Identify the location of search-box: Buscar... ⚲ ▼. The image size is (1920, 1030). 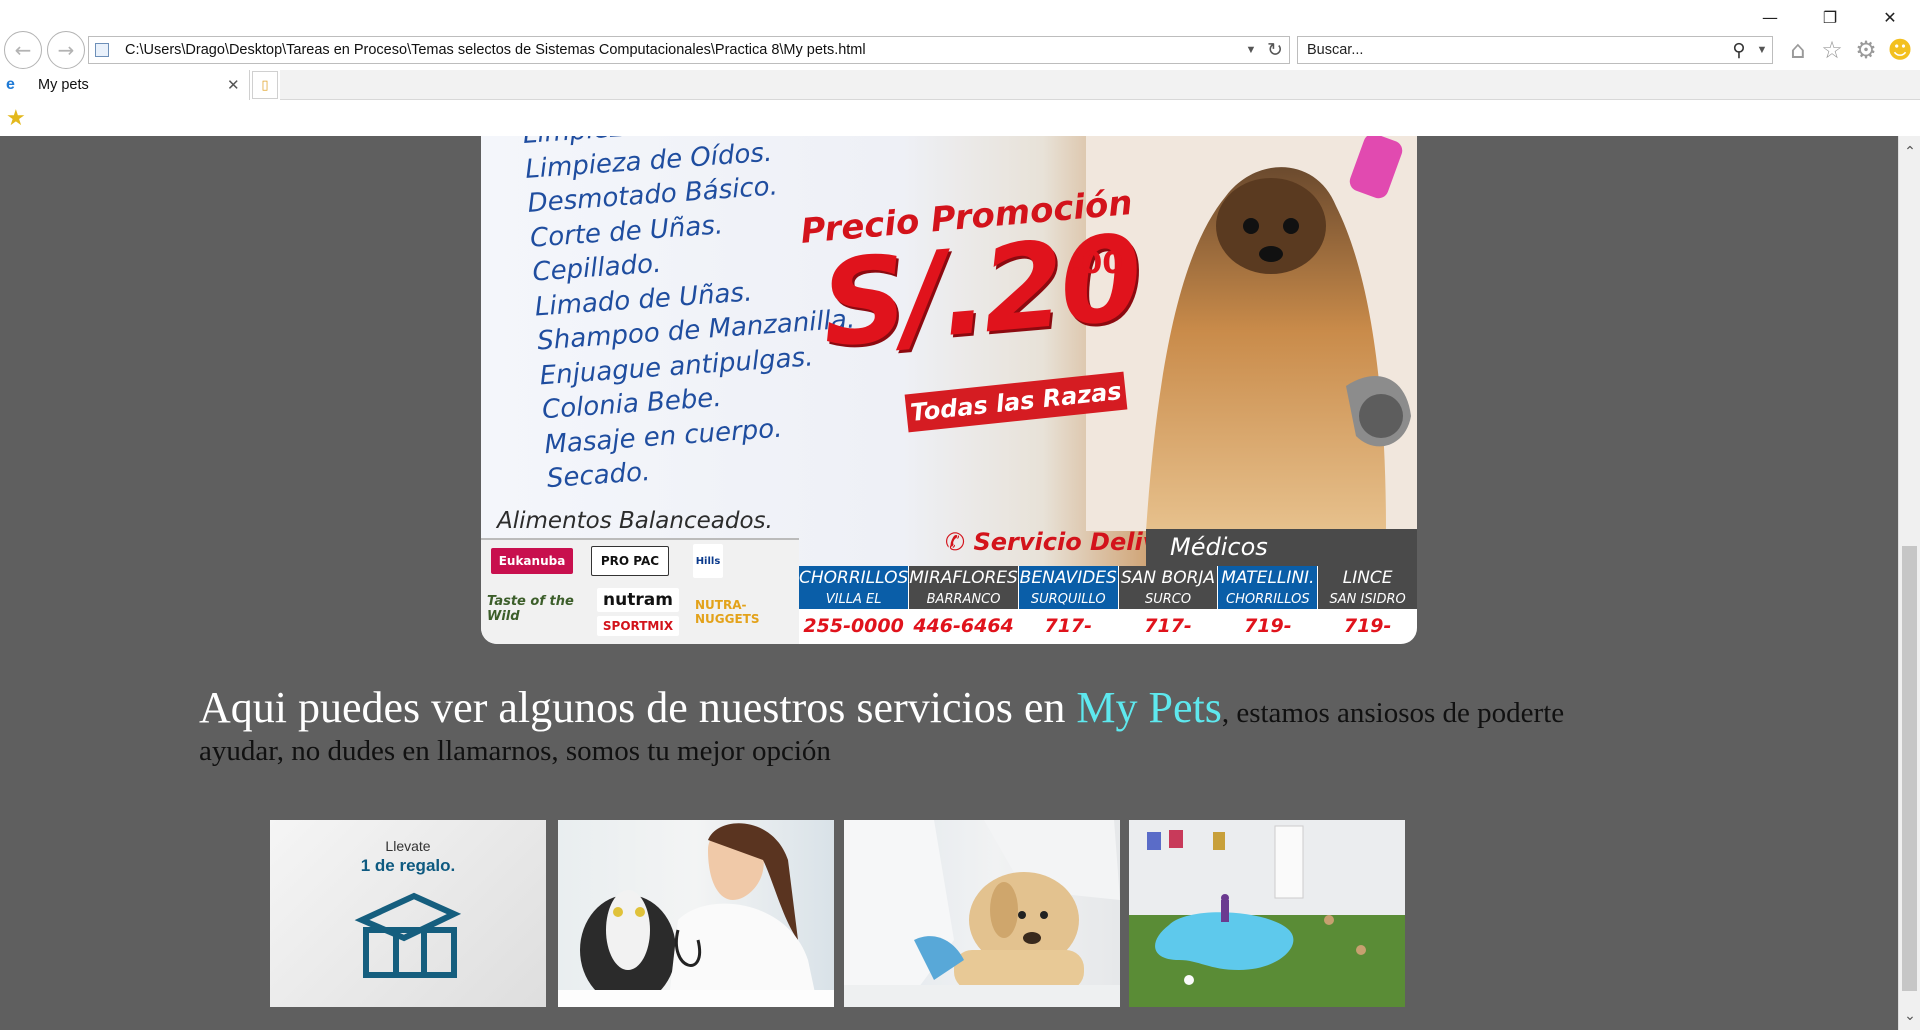
(1535, 50).